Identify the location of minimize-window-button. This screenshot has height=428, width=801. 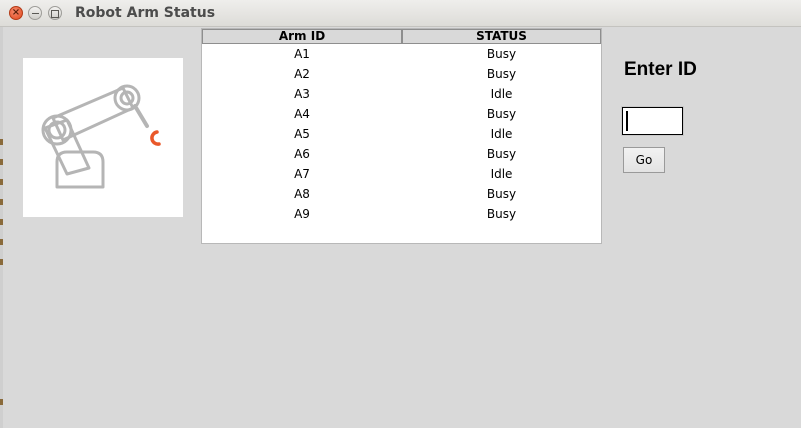
(35, 13).